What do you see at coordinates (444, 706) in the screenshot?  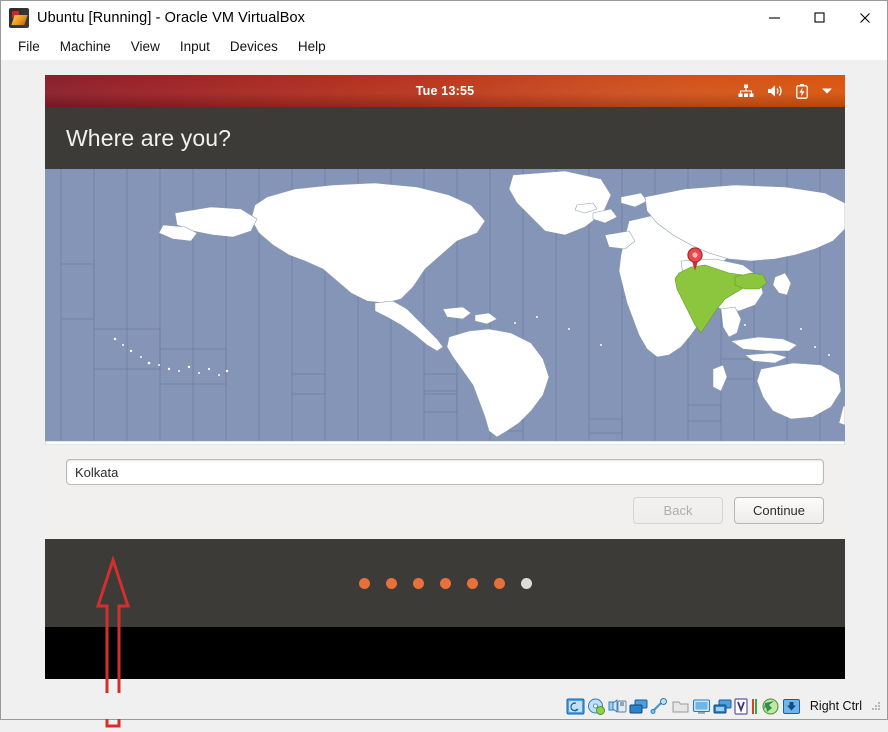 I see `vbox-statusbar: Right Ctrl` at bounding box center [444, 706].